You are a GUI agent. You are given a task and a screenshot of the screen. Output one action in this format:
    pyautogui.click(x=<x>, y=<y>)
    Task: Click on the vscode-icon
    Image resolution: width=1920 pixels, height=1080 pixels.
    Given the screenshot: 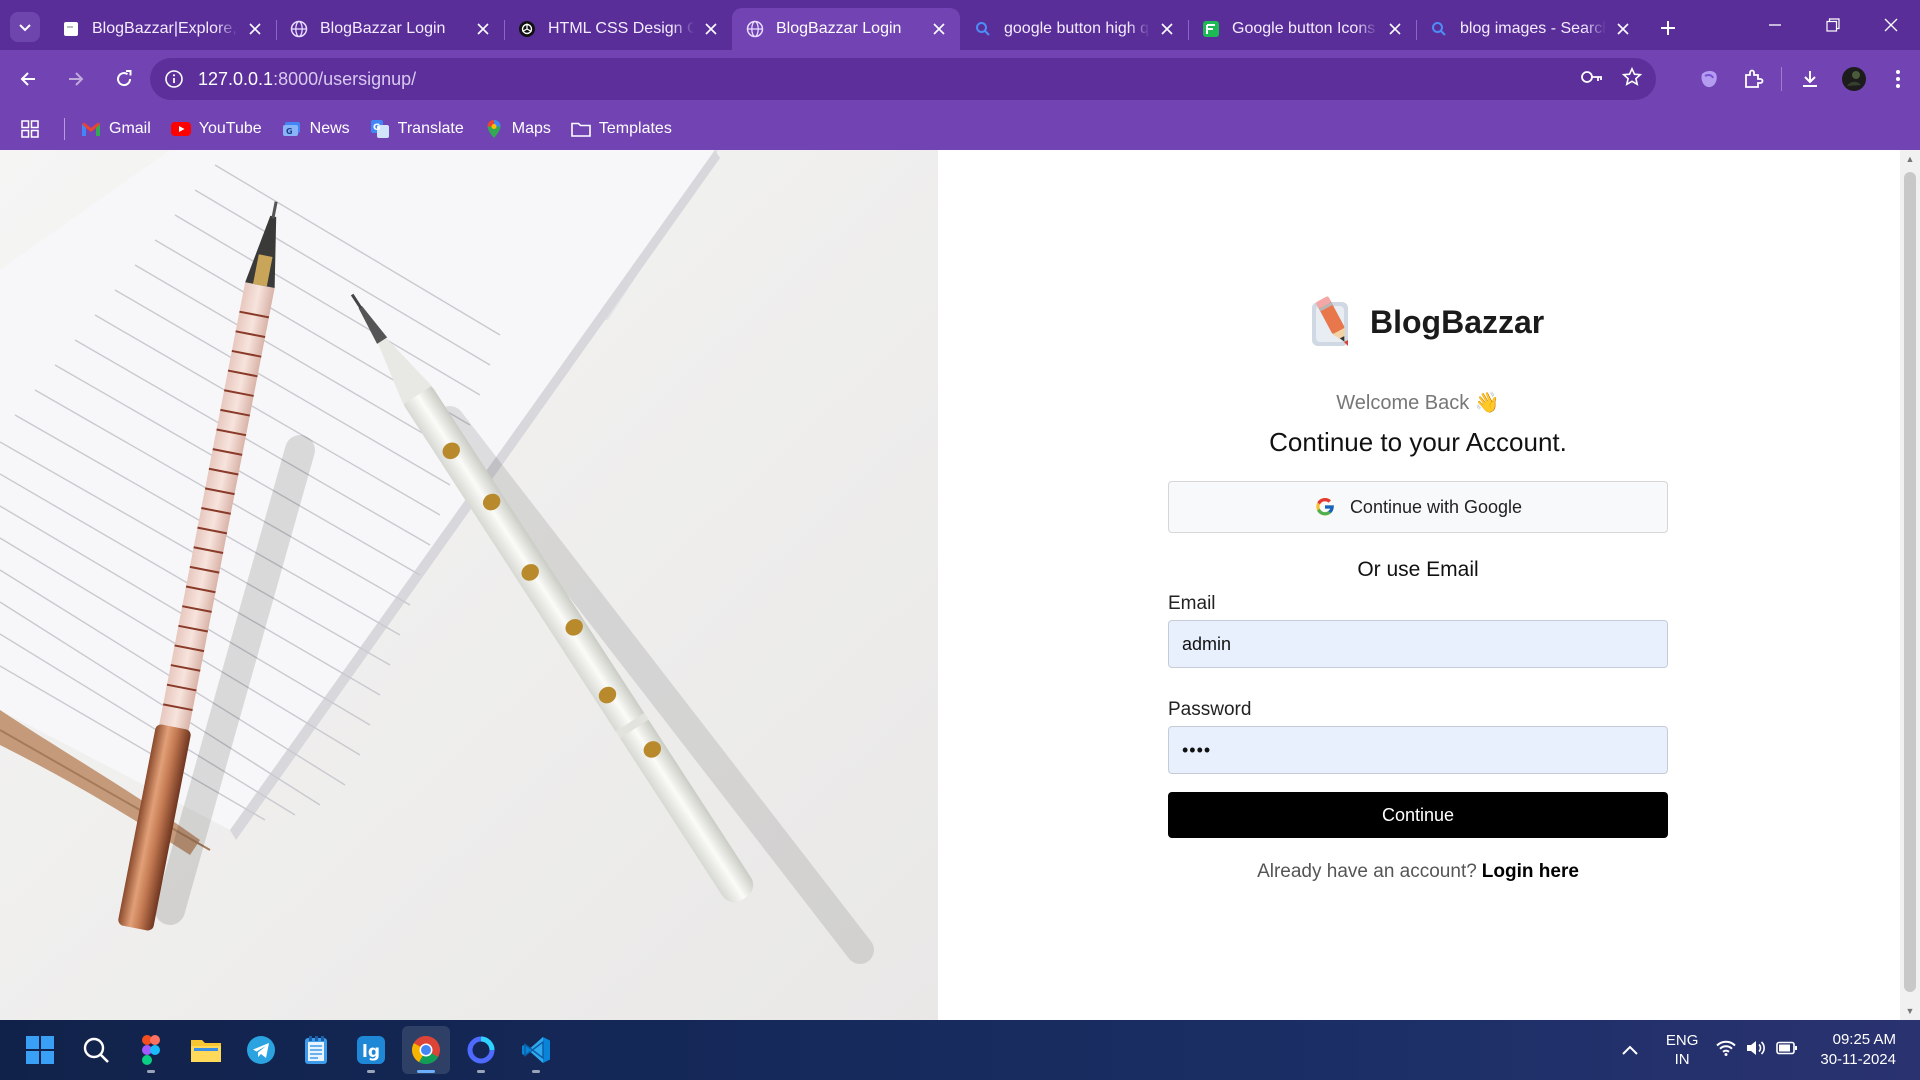 What is the action you would take?
    pyautogui.click(x=536, y=1050)
    